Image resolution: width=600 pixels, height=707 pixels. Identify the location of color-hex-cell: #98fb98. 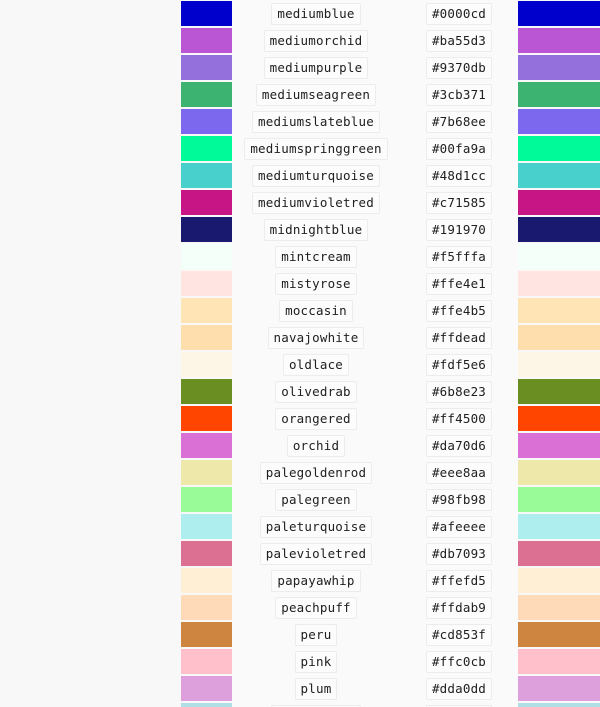
(459, 499).